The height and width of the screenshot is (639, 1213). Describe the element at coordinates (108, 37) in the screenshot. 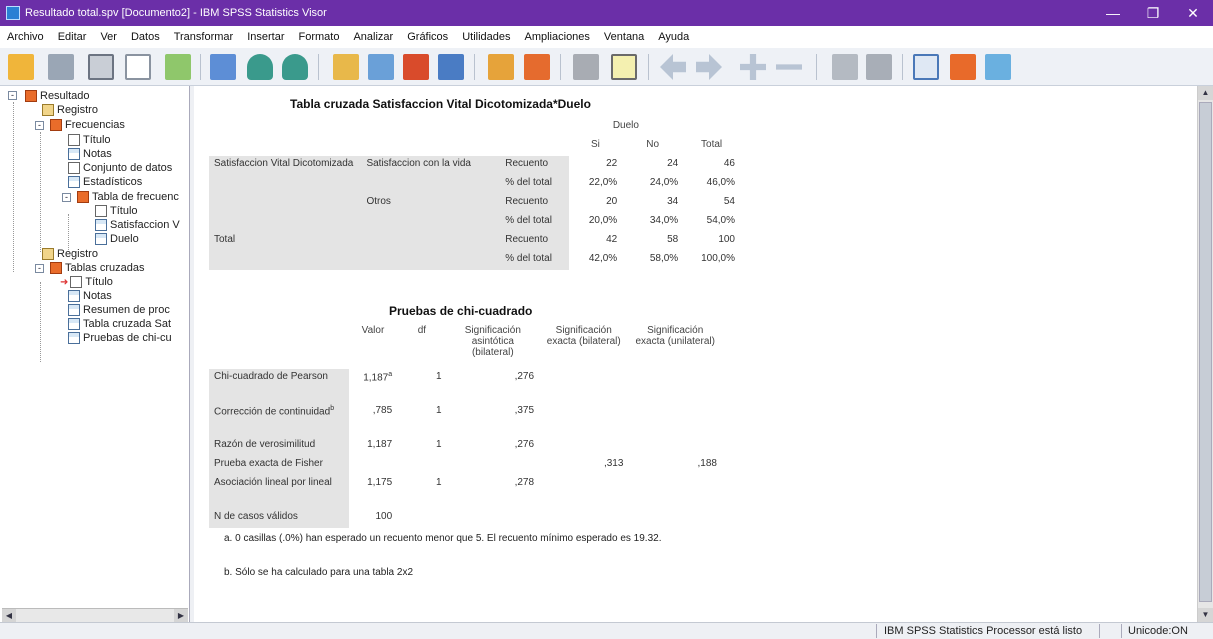

I see `menu-ver: Ver` at that location.